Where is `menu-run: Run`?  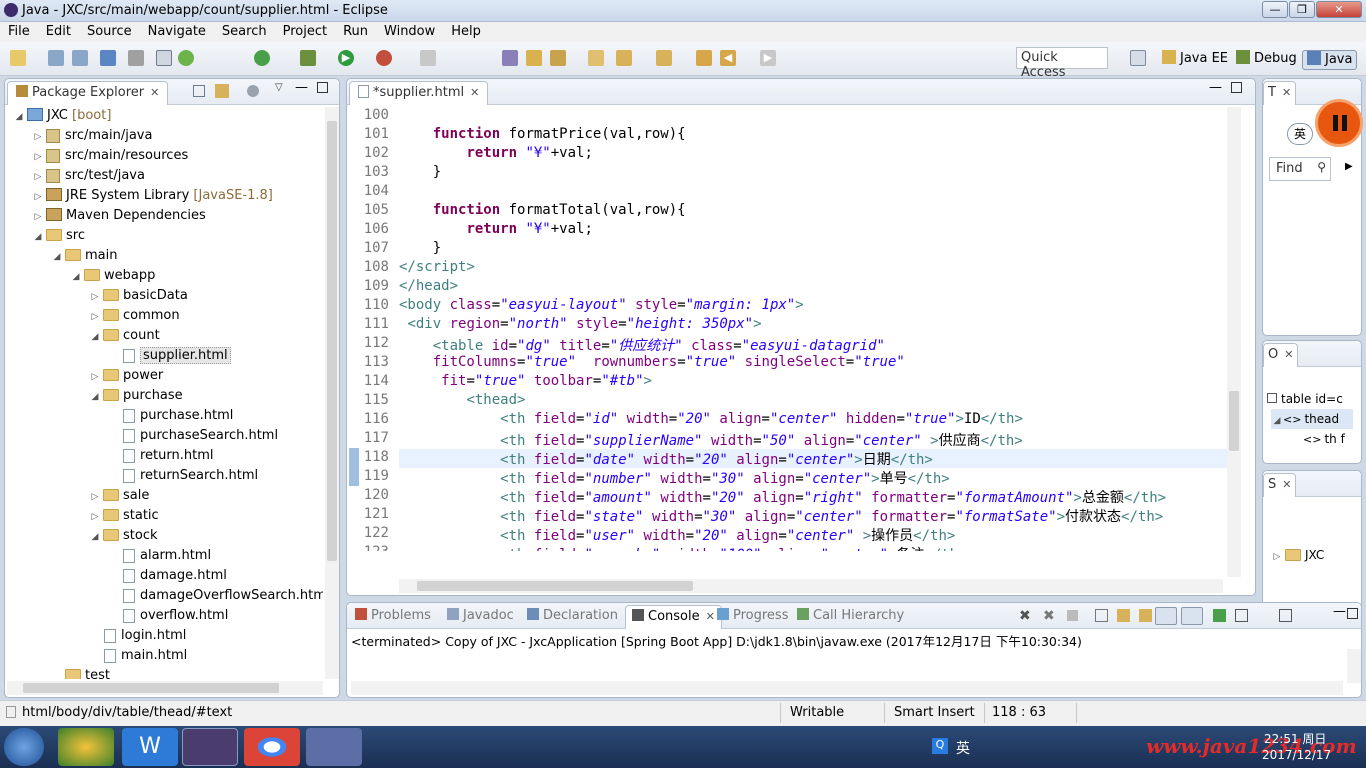
menu-run: Run is located at coordinates (355, 31).